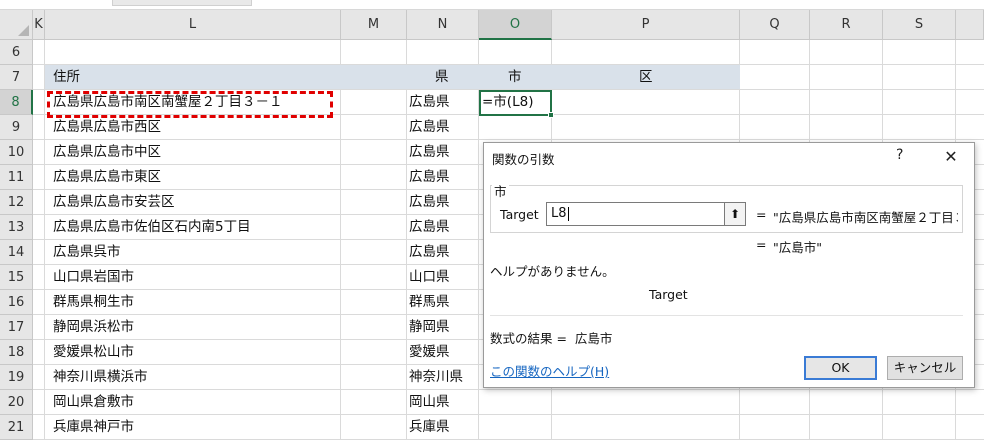  I want to click on column-header-o: O, so click(515, 25).